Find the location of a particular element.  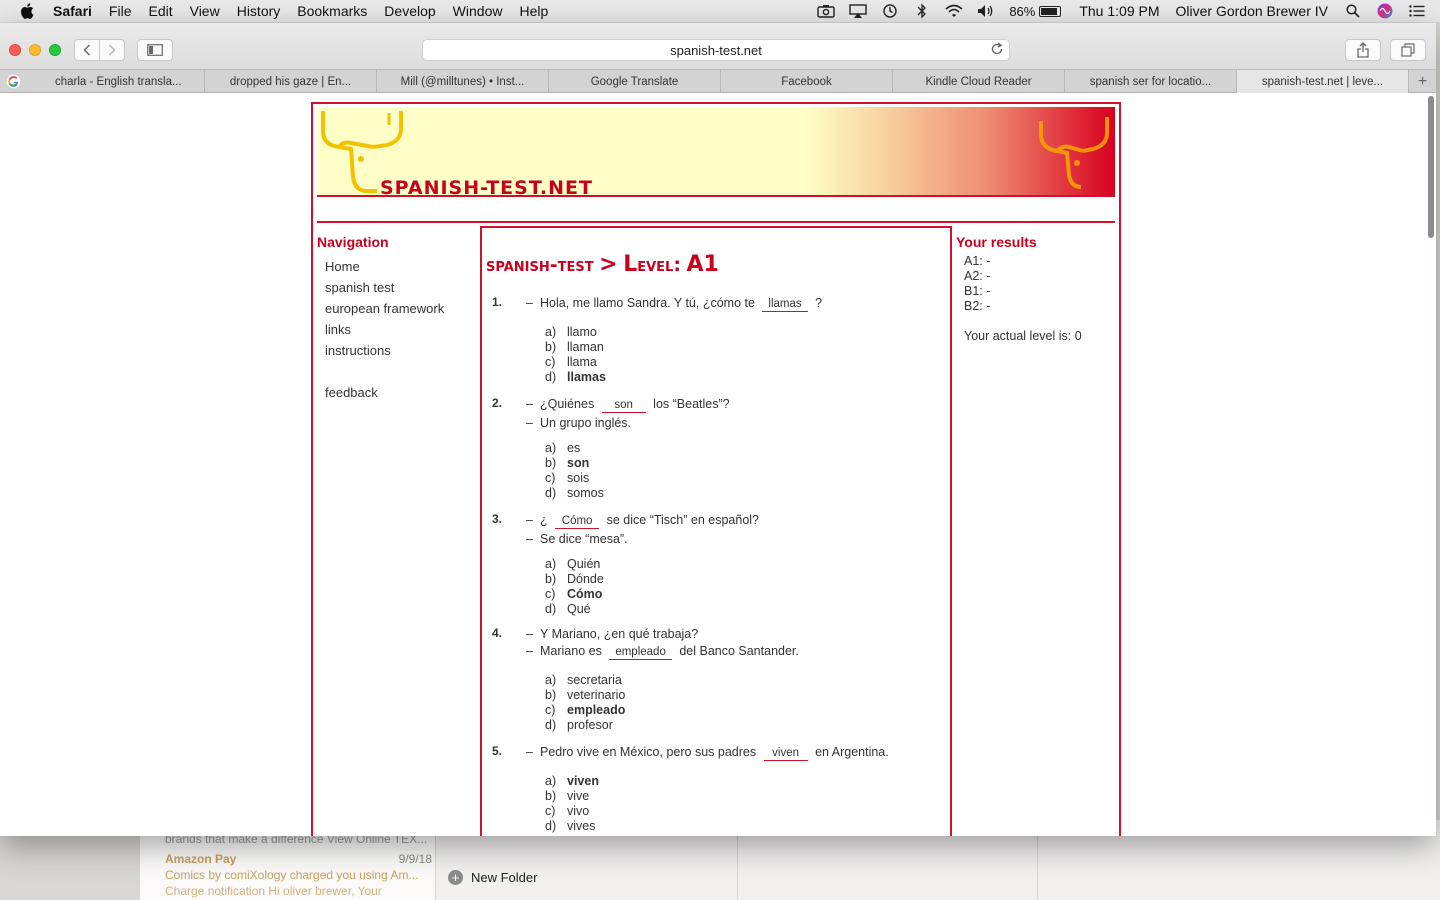

menu-develop: Develop is located at coordinates (409, 11).